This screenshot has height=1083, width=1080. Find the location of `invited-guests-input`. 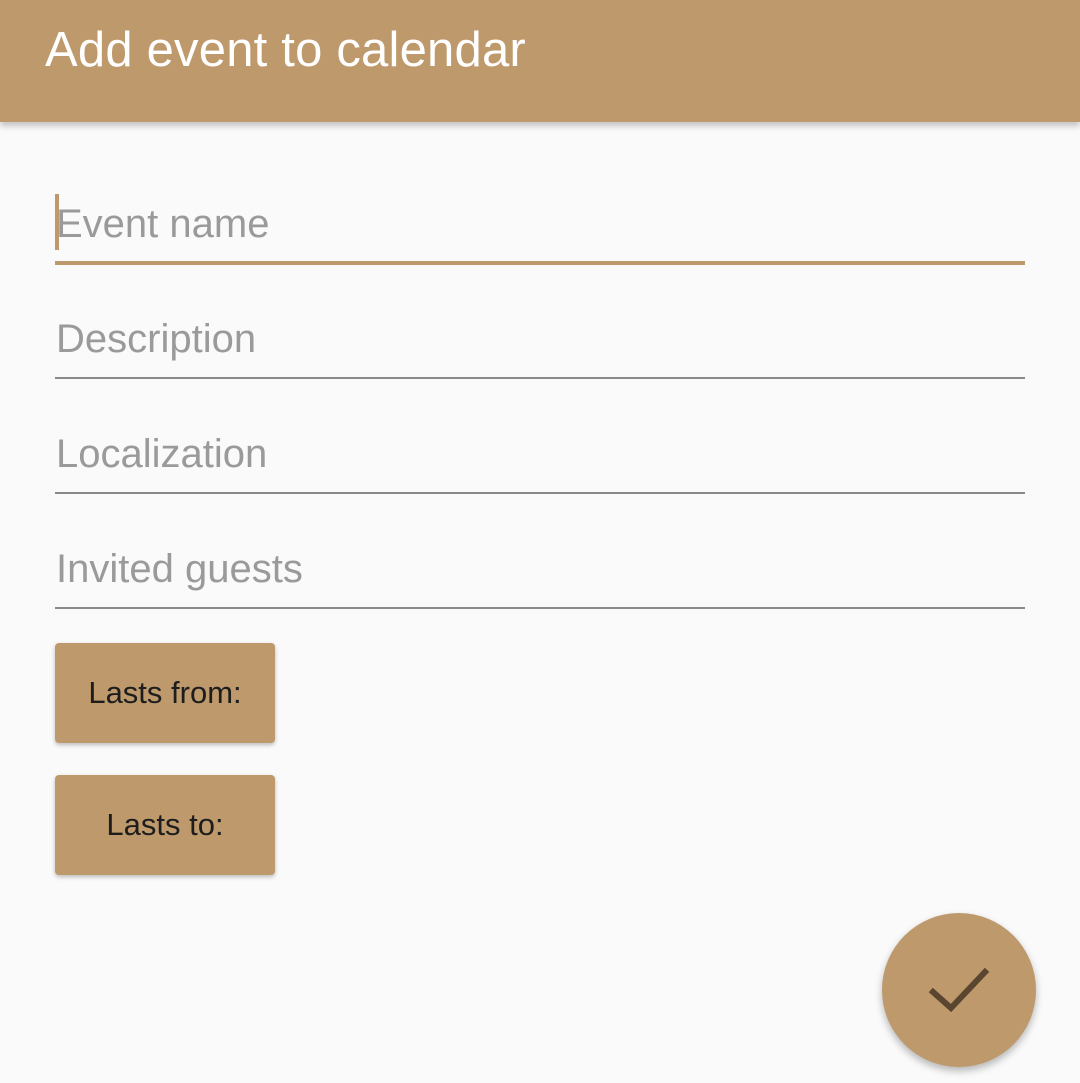

invited-guests-input is located at coordinates (540, 569).